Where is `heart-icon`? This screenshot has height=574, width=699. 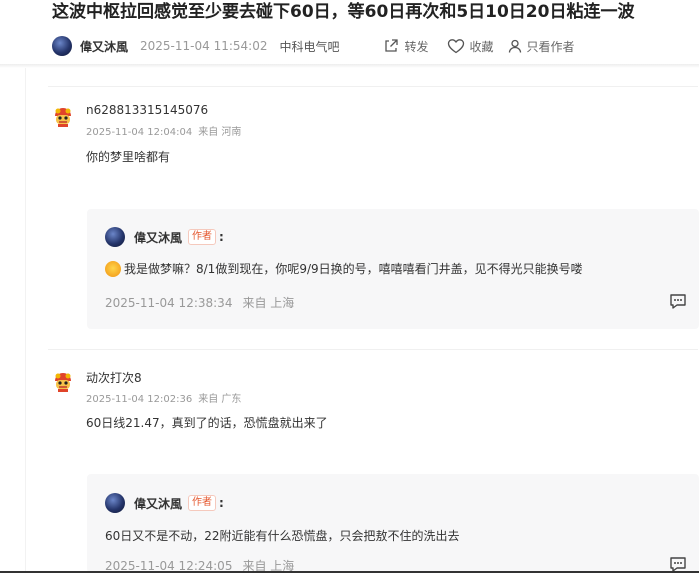
heart-icon is located at coordinates (455, 46).